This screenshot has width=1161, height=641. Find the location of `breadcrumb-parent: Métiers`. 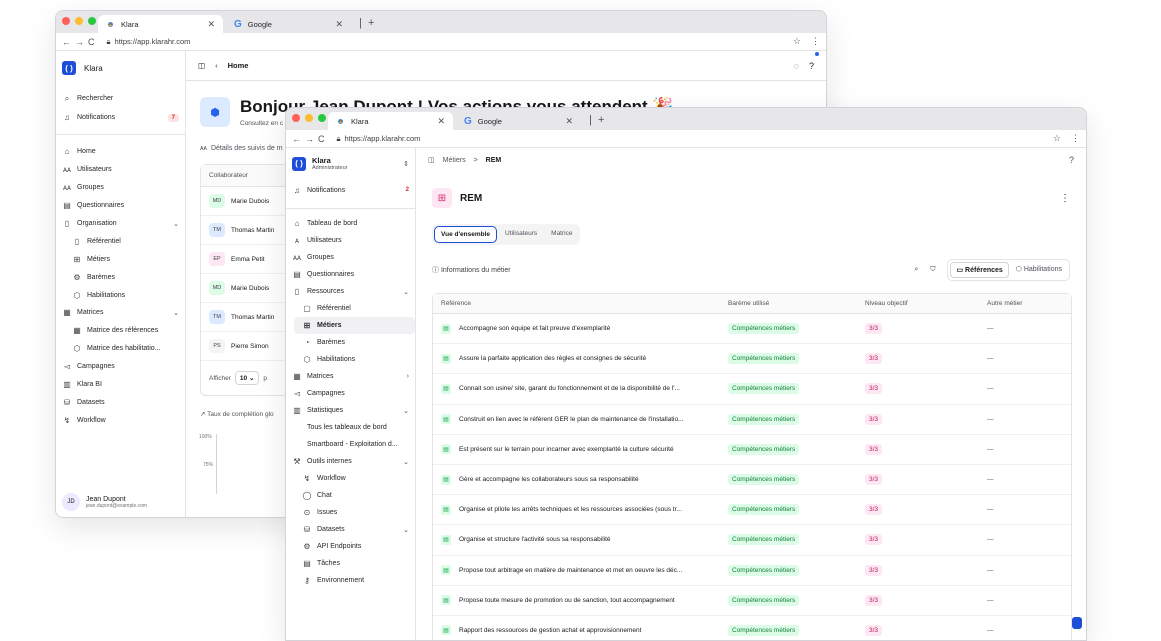

breadcrumb-parent: Métiers is located at coordinates (454, 160).